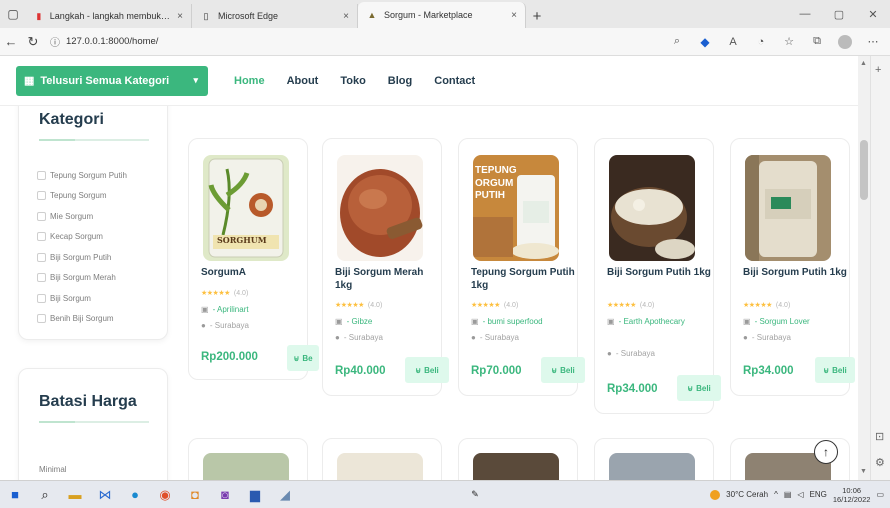 Image resolution: width=890 pixels, height=508 pixels. What do you see at coordinates (82, 278) in the screenshot?
I see `category-item: Biji Sorgum Merah` at bounding box center [82, 278].